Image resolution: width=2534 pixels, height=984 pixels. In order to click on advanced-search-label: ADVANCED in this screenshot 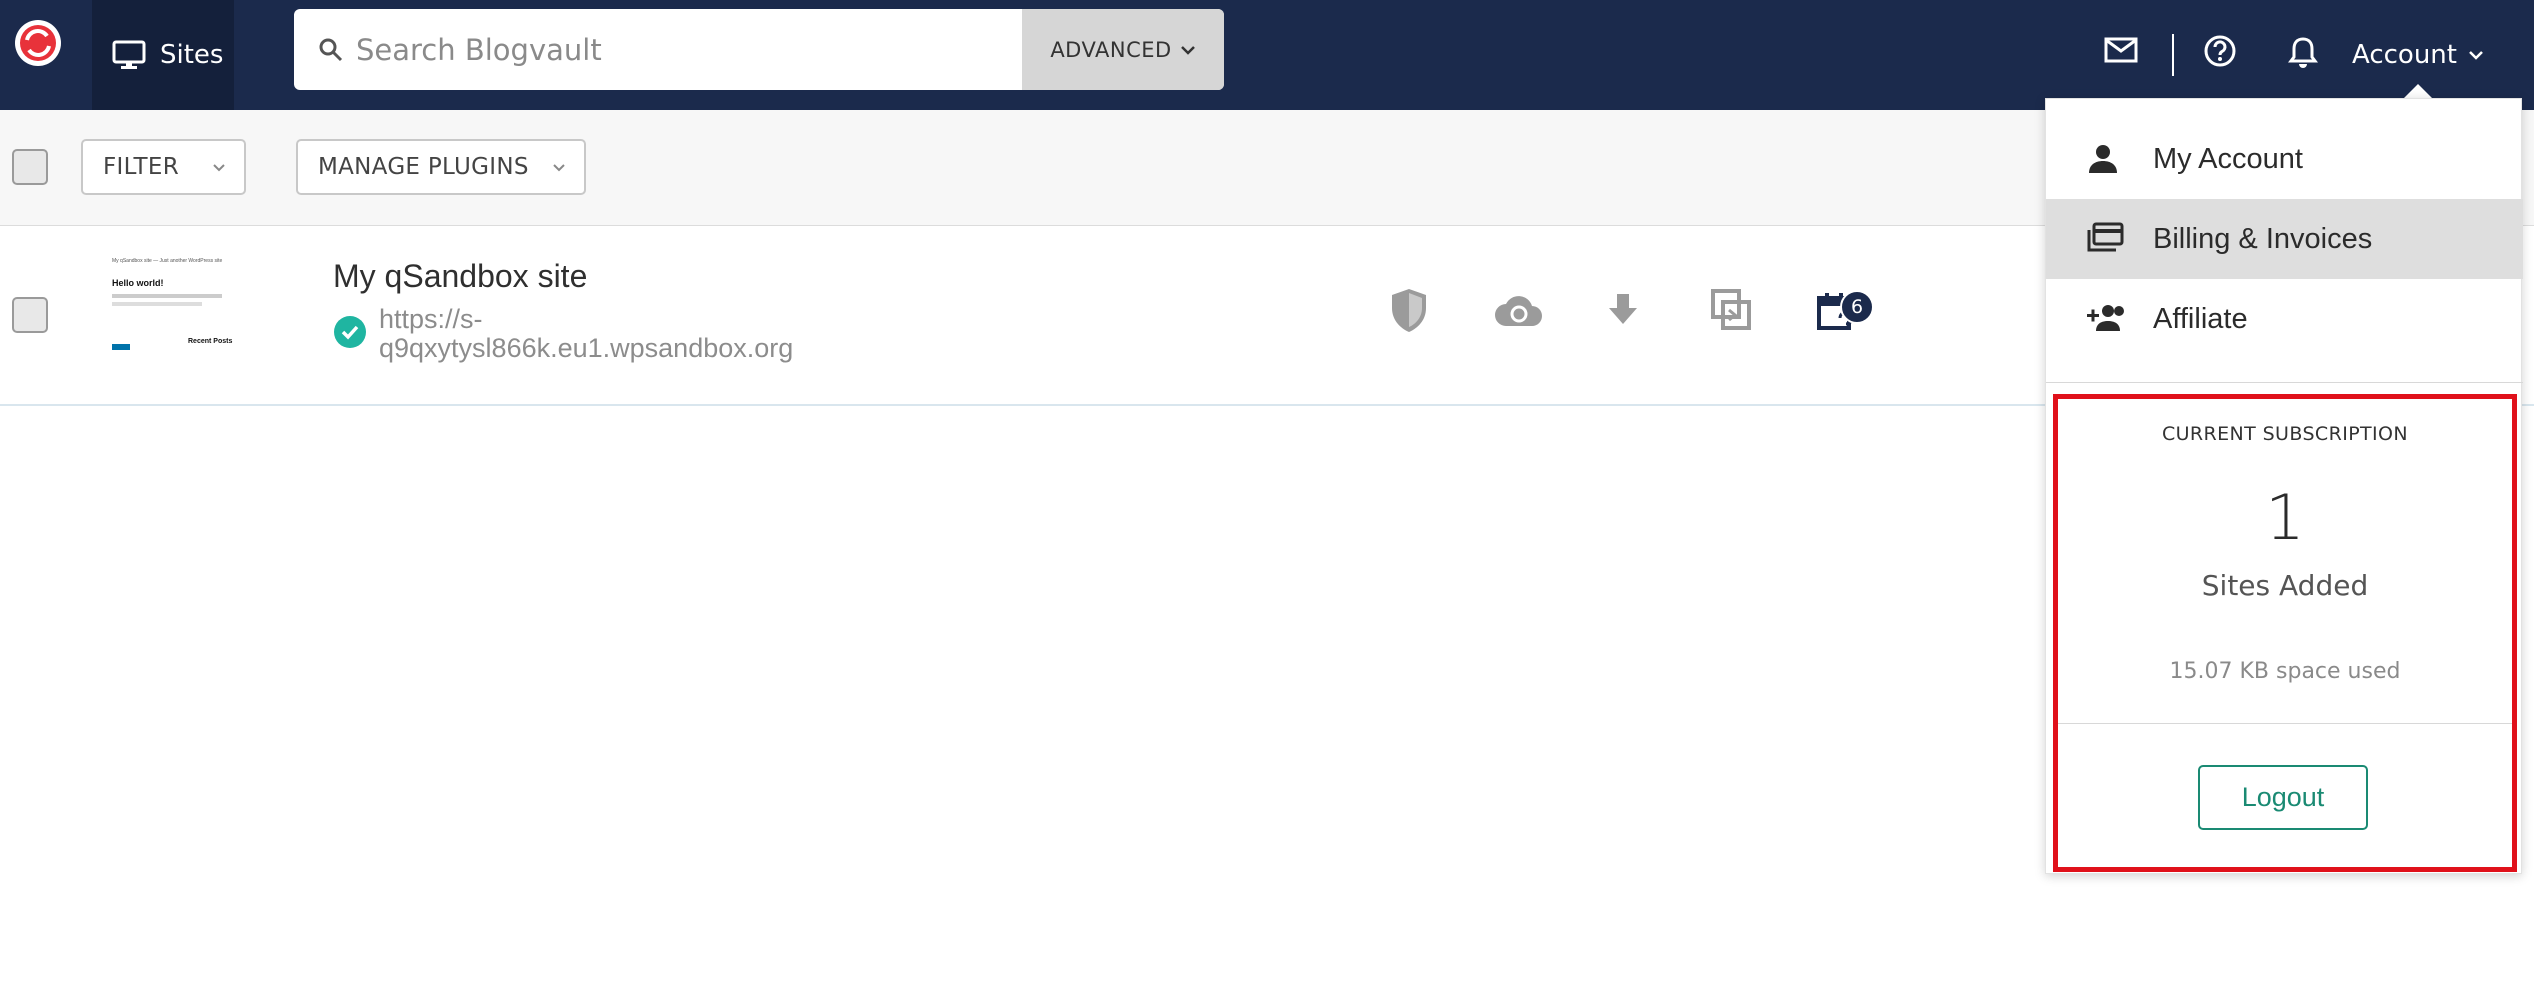, I will do `click(1111, 49)`.